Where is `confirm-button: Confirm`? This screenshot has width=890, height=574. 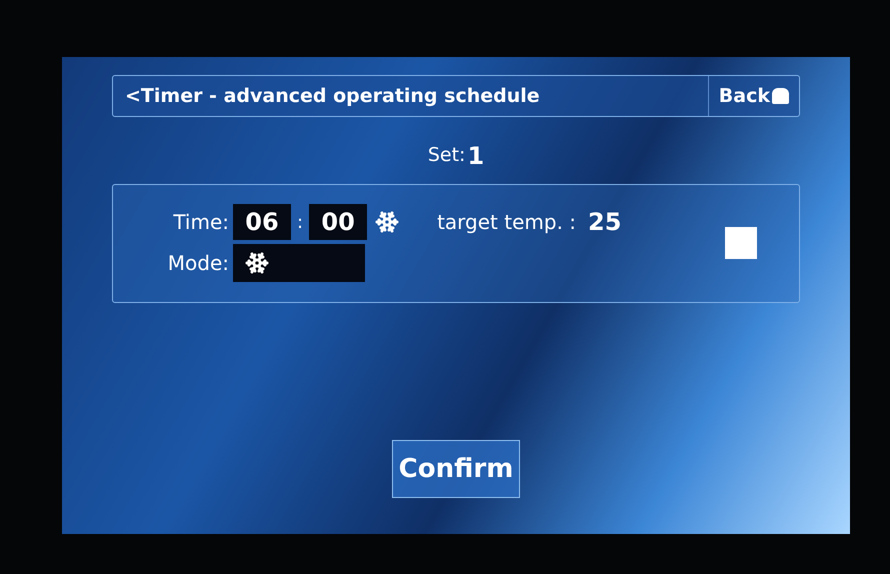 confirm-button: Confirm is located at coordinates (456, 469).